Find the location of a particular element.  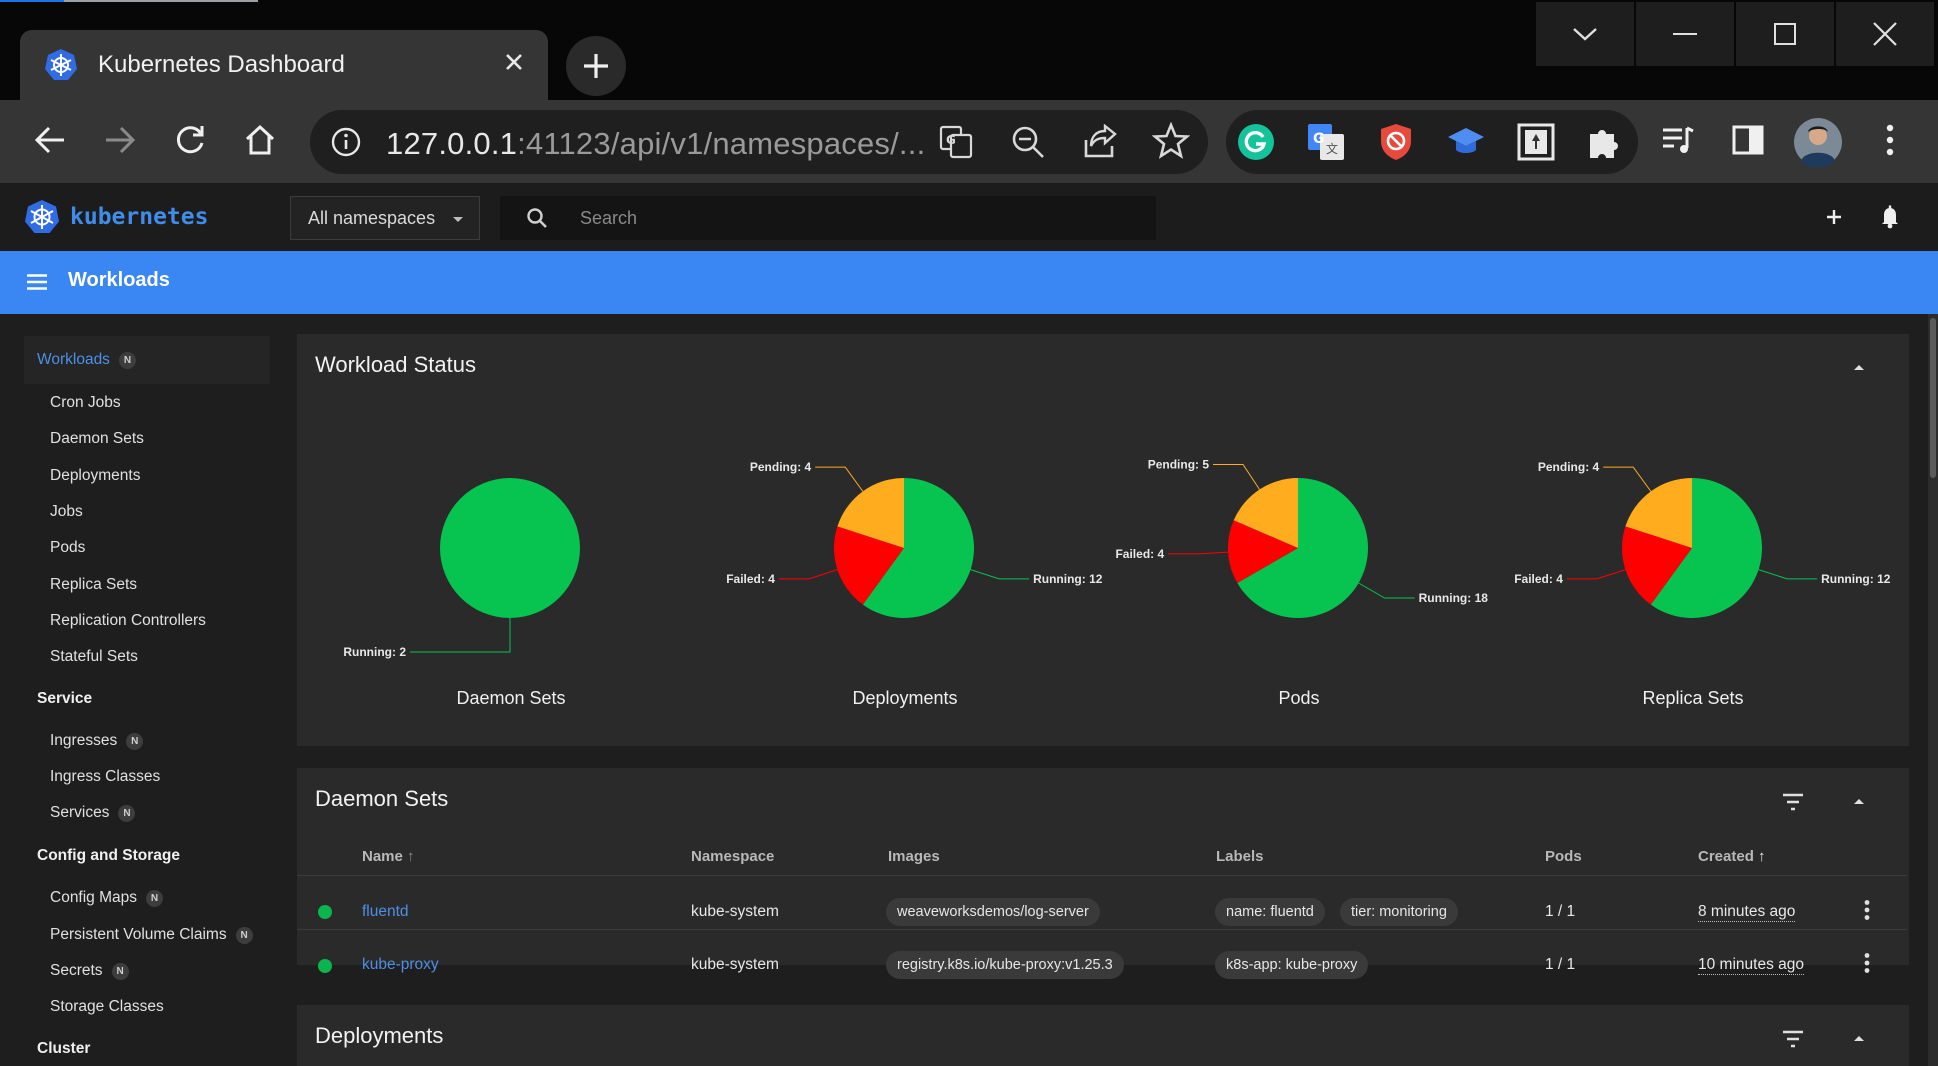

sidebar-item-storage-classes: Storage Classes is located at coordinates (107, 1007).